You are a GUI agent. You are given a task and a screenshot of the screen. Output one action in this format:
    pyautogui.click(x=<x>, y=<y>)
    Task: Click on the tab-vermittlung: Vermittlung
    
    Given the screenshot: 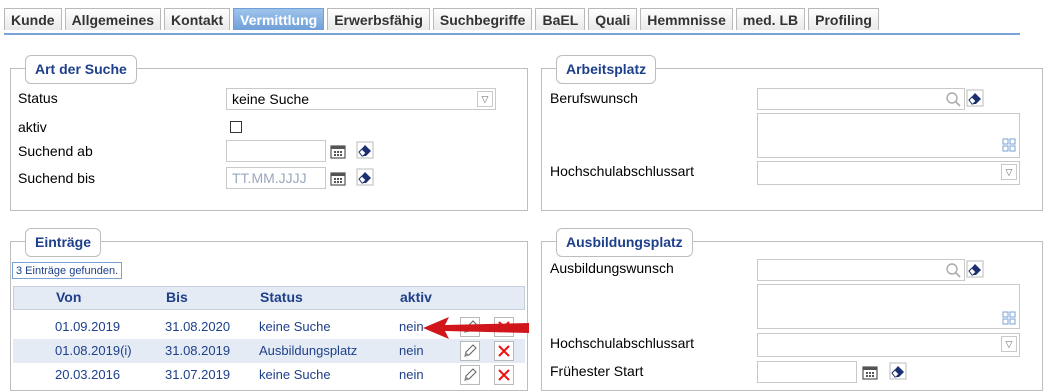 What is the action you would take?
    pyautogui.click(x=279, y=19)
    